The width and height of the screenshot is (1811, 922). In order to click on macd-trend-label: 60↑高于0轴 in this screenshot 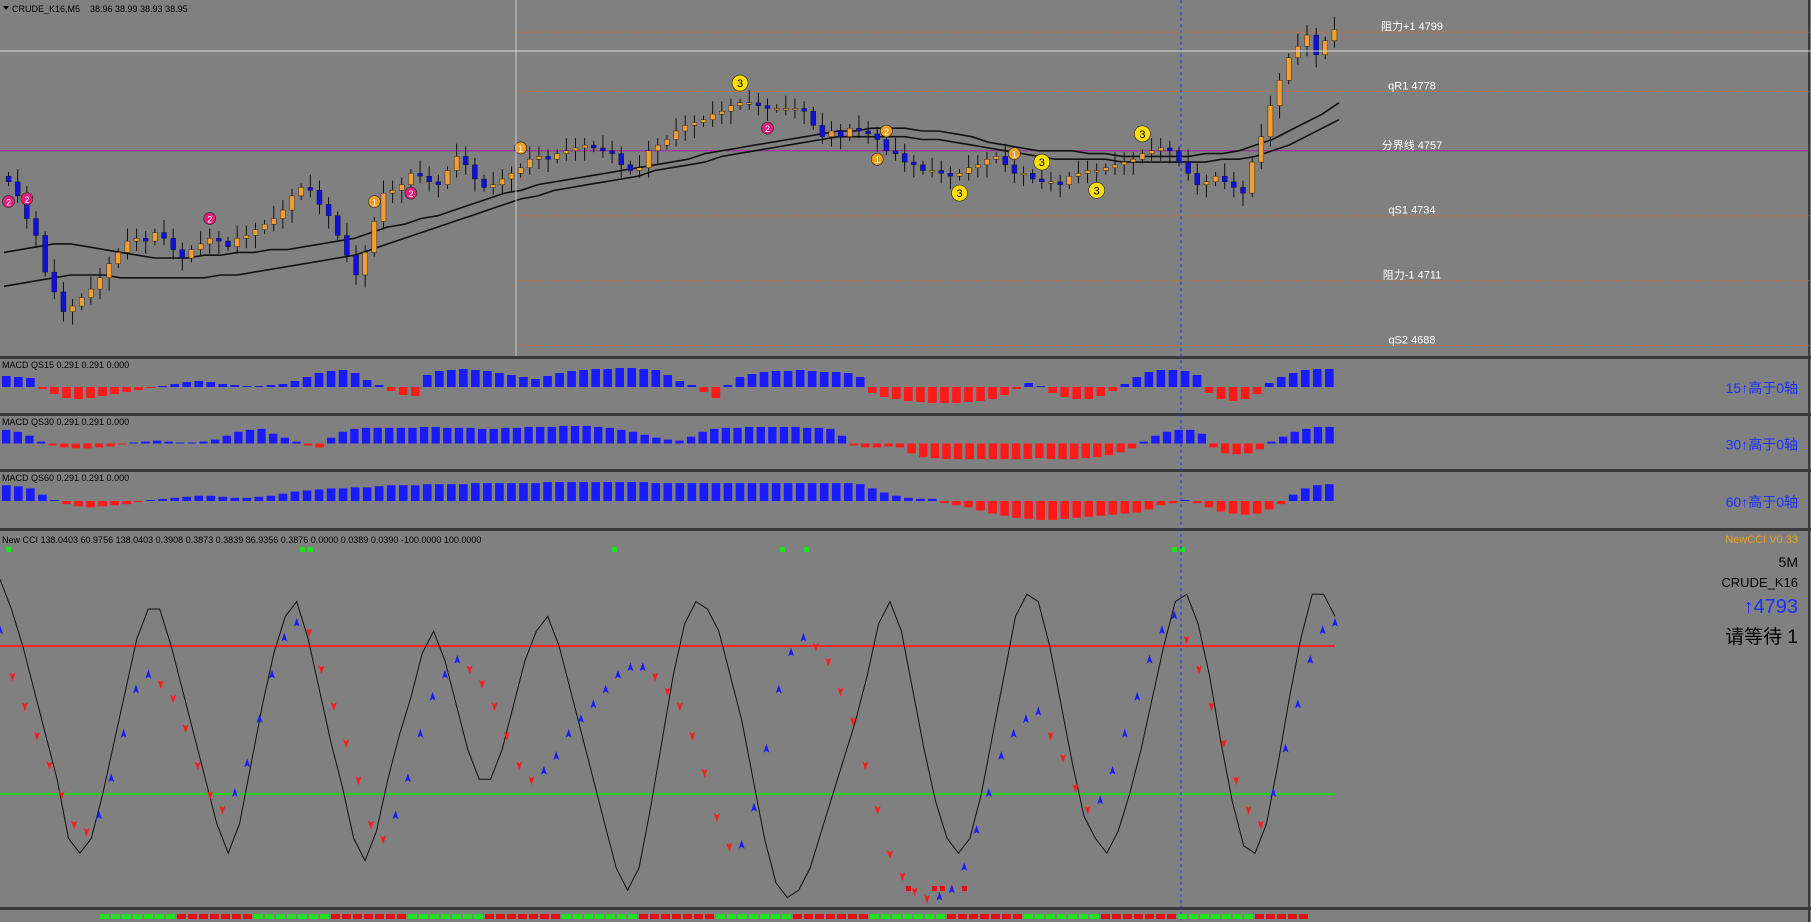, I will do `click(1762, 502)`.